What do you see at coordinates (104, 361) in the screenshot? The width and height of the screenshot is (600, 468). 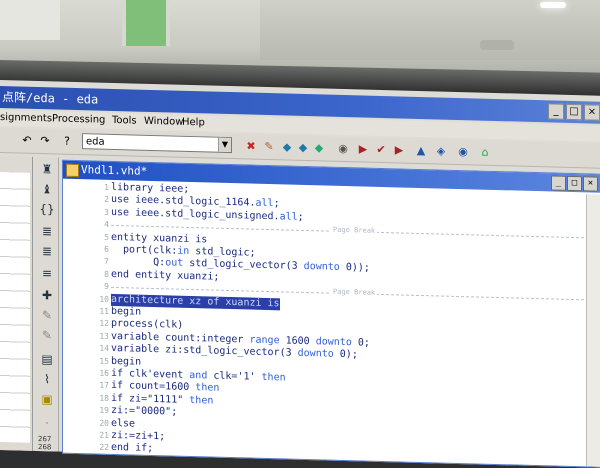 I see `line-number: 15` at bounding box center [104, 361].